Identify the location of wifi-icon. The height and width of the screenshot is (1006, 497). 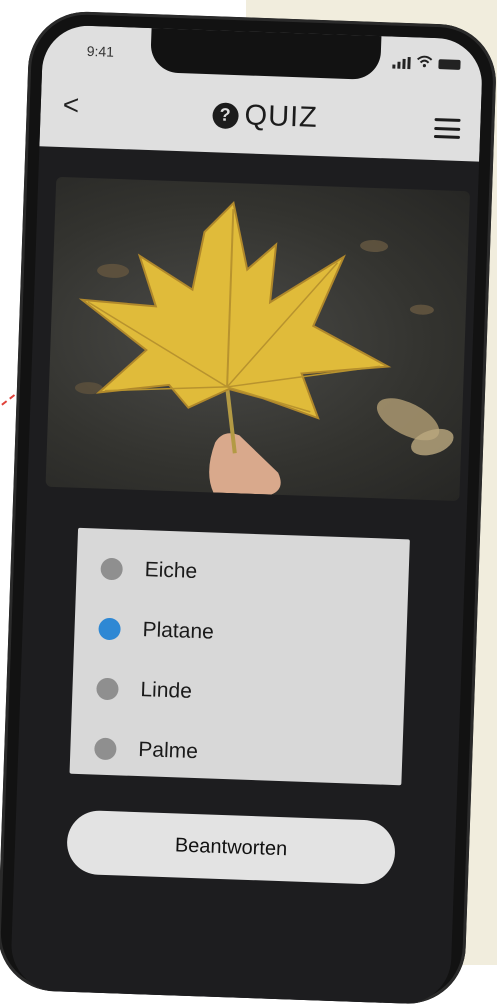
(424, 63).